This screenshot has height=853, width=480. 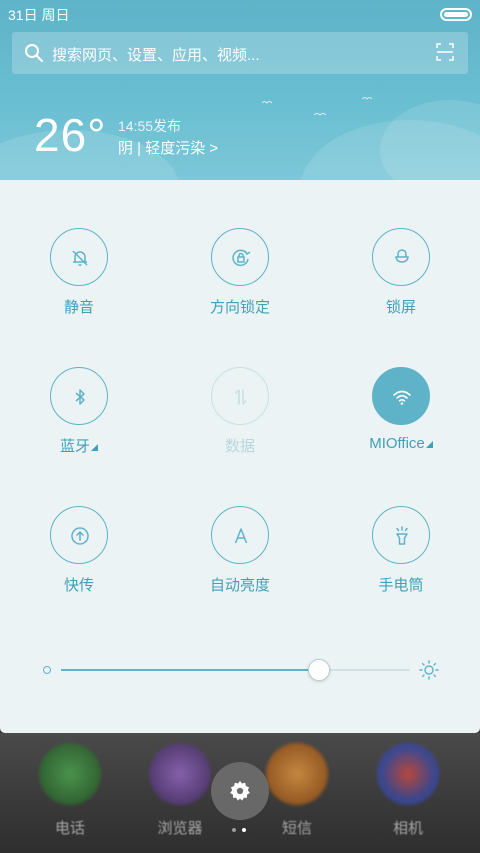 I want to click on dock-app-label: 相机, so click(x=407, y=828).